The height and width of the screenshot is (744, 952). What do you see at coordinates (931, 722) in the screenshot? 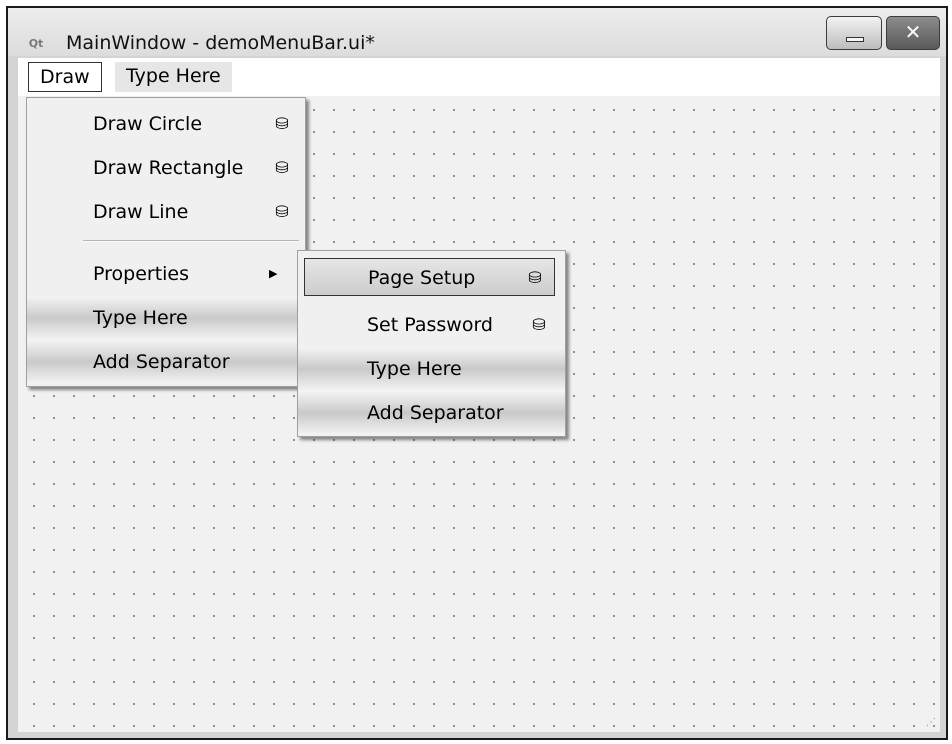
I see `size-grip-icon: ⋰` at bounding box center [931, 722].